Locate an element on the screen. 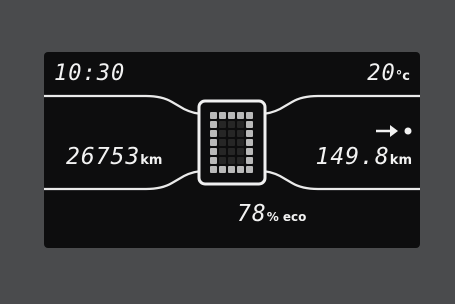 The height and width of the screenshot is (304, 455). clock-value: 10:30 is located at coordinates (90, 73).